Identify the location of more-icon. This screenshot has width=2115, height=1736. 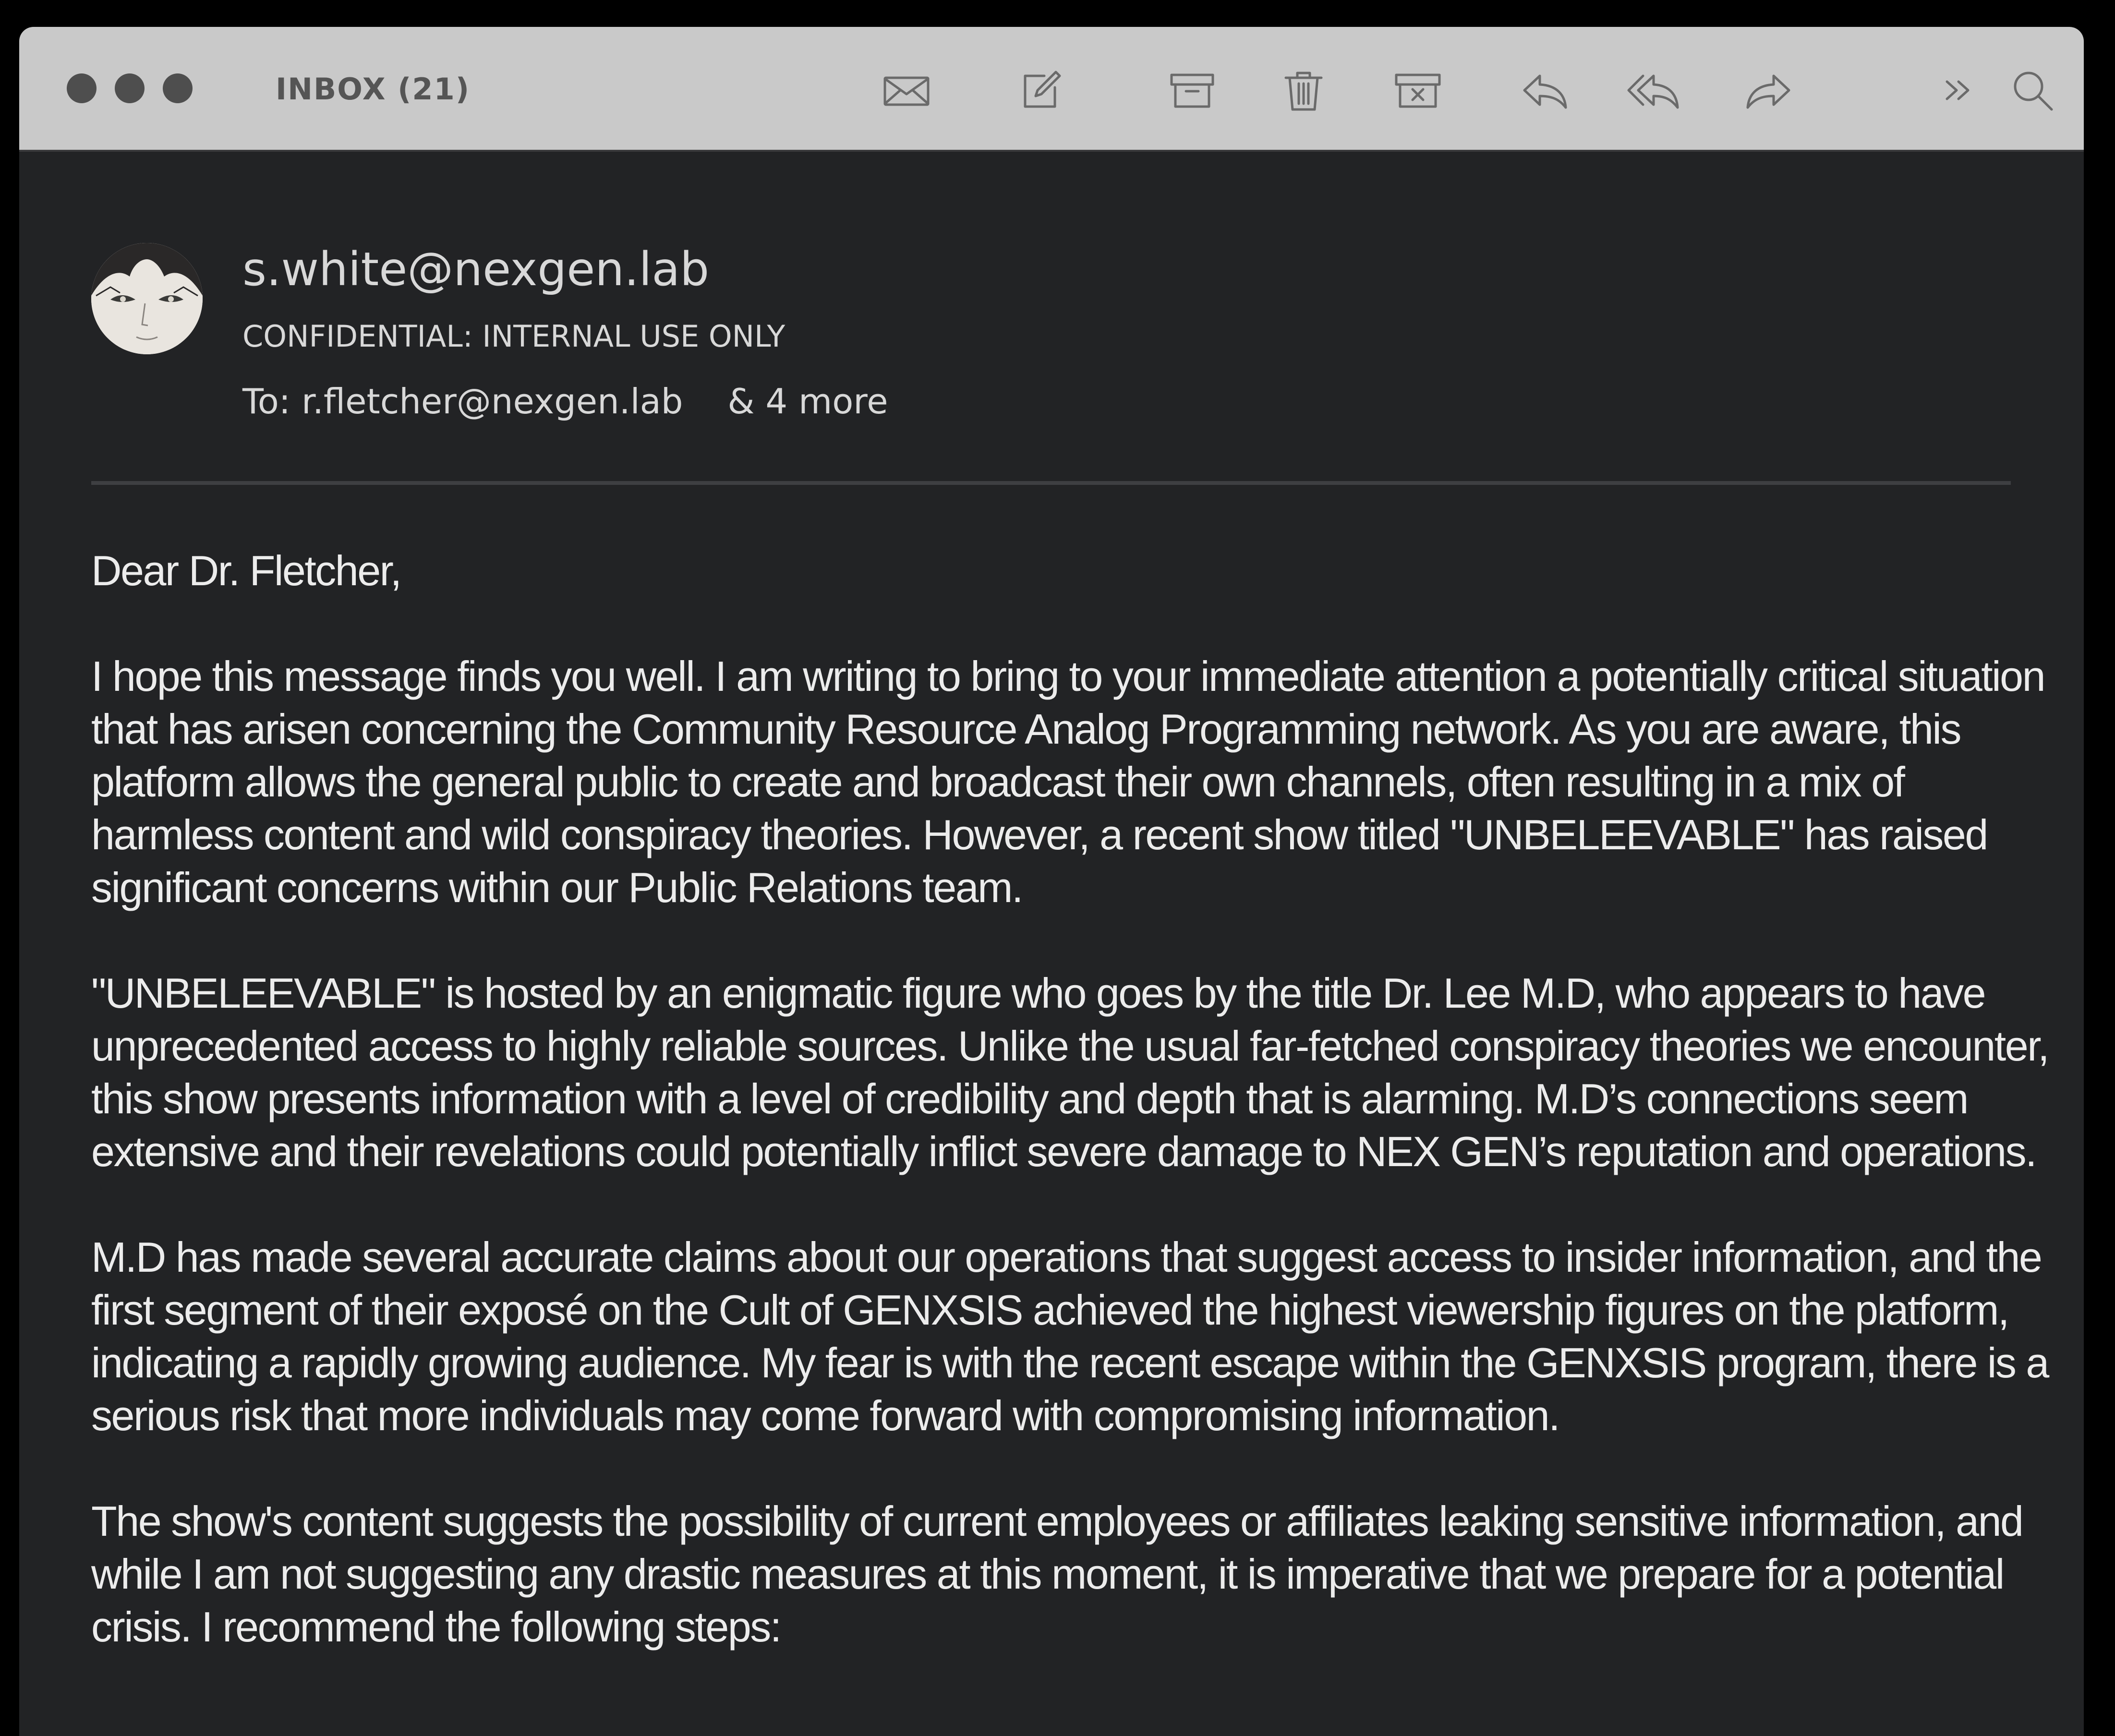
(1958, 90).